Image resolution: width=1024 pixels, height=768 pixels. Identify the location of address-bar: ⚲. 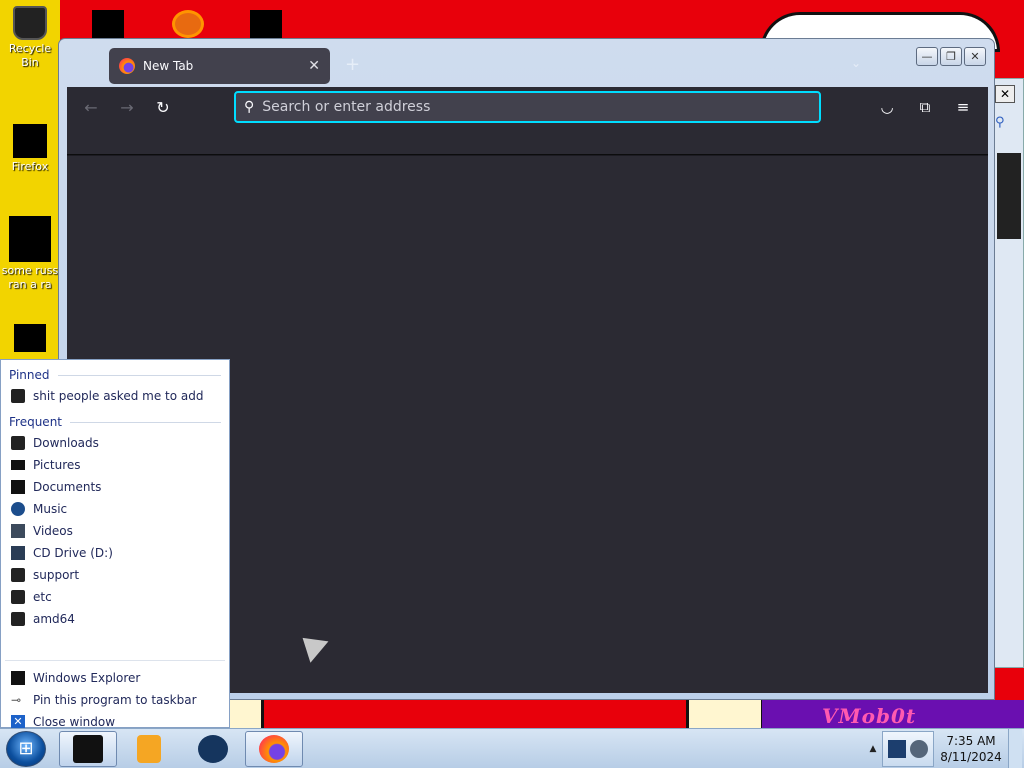
(527, 107).